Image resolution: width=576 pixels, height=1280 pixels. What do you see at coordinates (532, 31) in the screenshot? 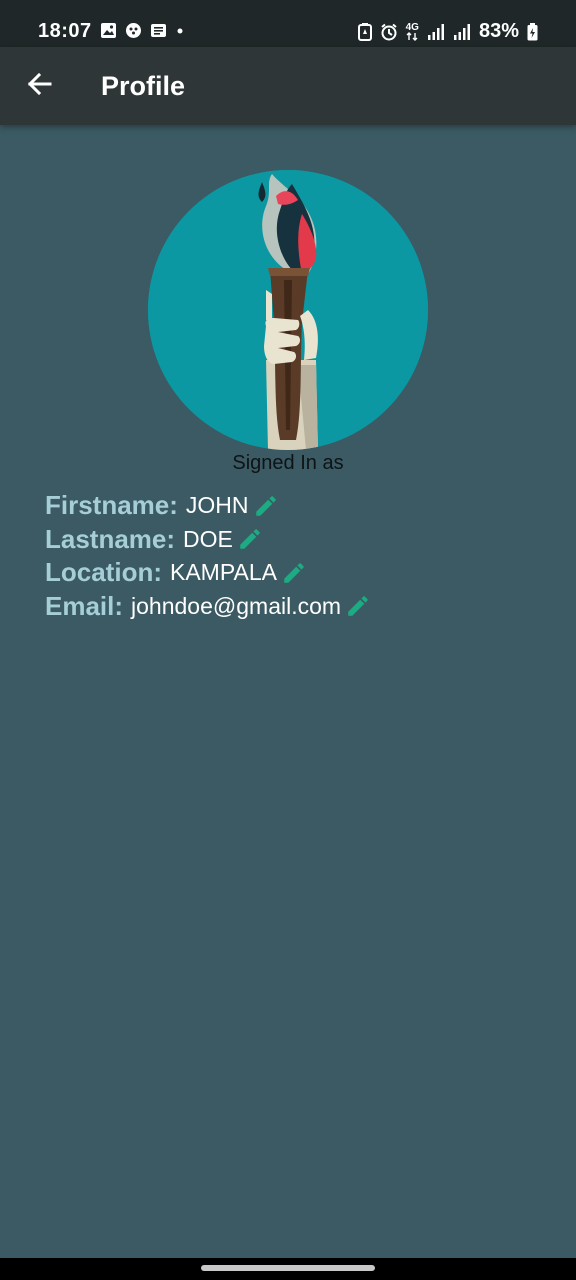
I see `battery-icon` at bounding box center [532, 31].